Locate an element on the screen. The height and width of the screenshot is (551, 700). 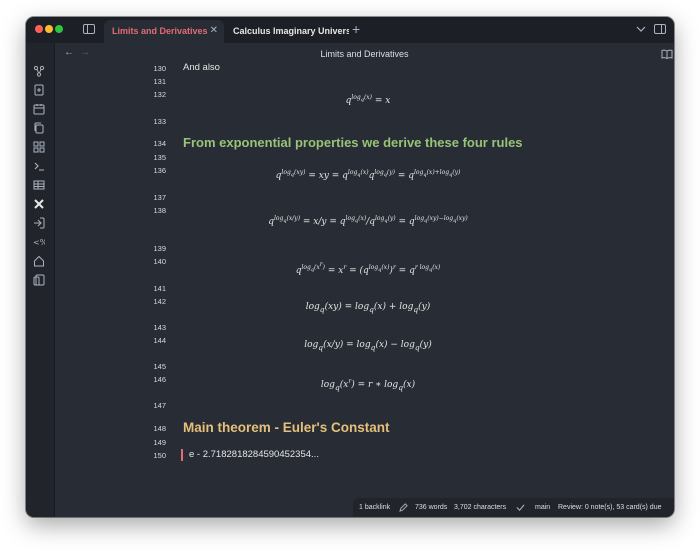
line-number: 147 is located at coordinates (159, 405).